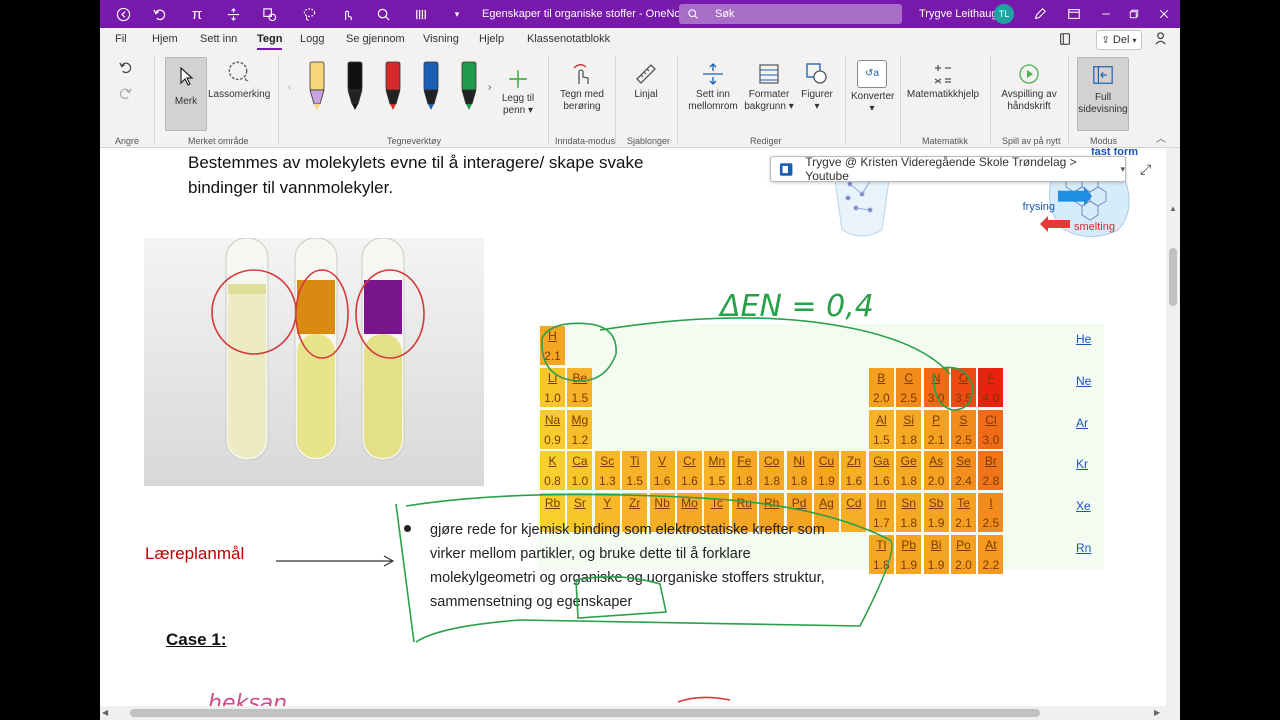 The width and height of the screenshot is (1280, 720). What do you see at coordinates (769, 87) in the screenshot?
I see `format-background-button: Formater bakgrunn ▾` at bounding box center [769, 87].